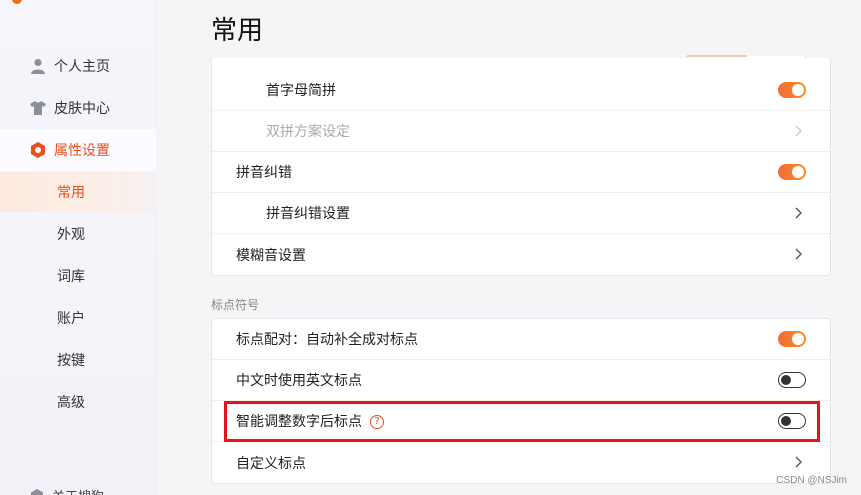 The height and width of the screenshot is (495, 861). Describe the element at coordinates (78, 490) in the screenshot. I see `sidebar-item-label: 关于搜狗` at that location.